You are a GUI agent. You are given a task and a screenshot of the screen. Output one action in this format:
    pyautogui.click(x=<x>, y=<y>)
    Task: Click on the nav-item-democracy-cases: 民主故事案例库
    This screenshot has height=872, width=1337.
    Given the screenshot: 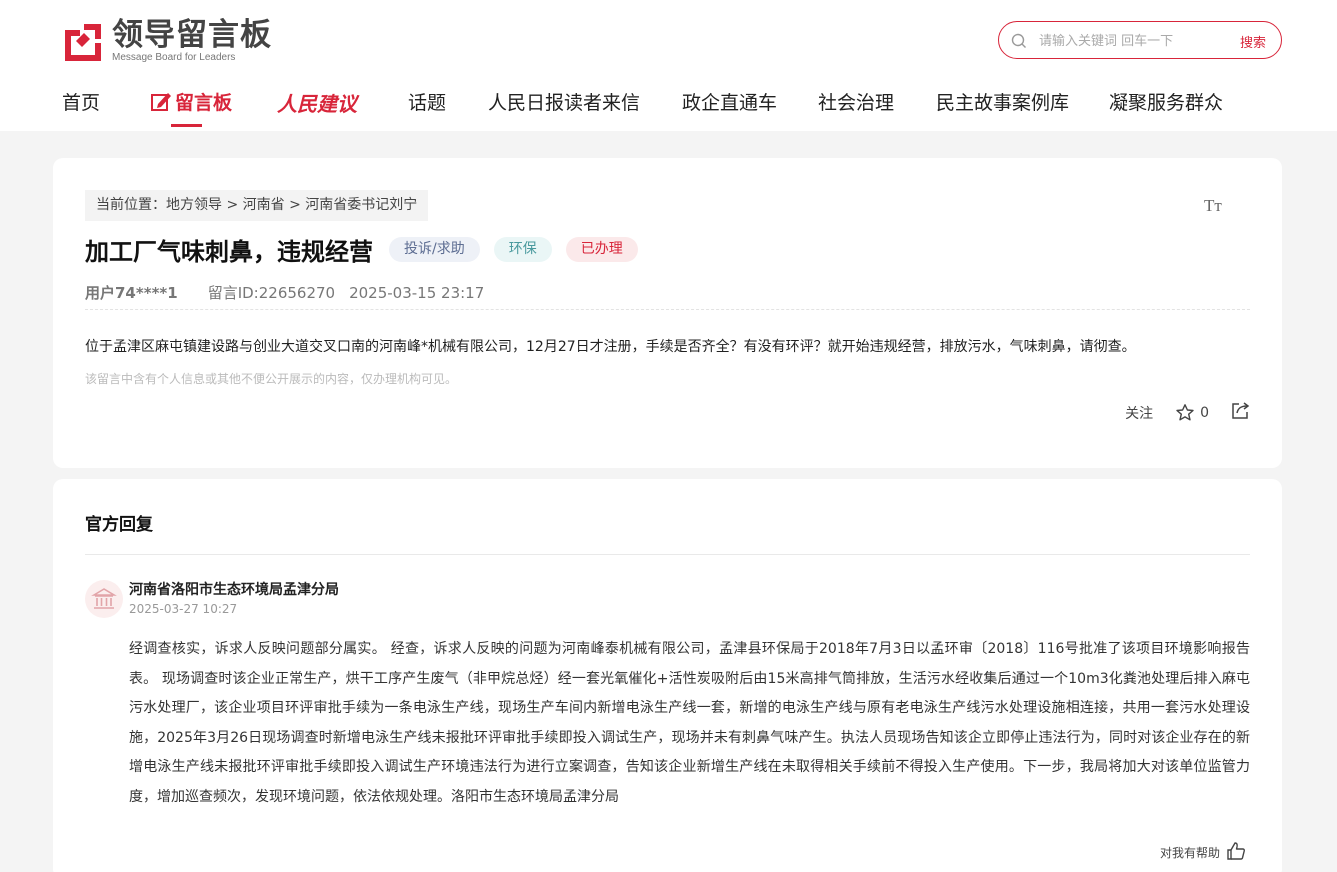 What is the action you would take?
    pyautogui.click(x=1002, y=101)
    